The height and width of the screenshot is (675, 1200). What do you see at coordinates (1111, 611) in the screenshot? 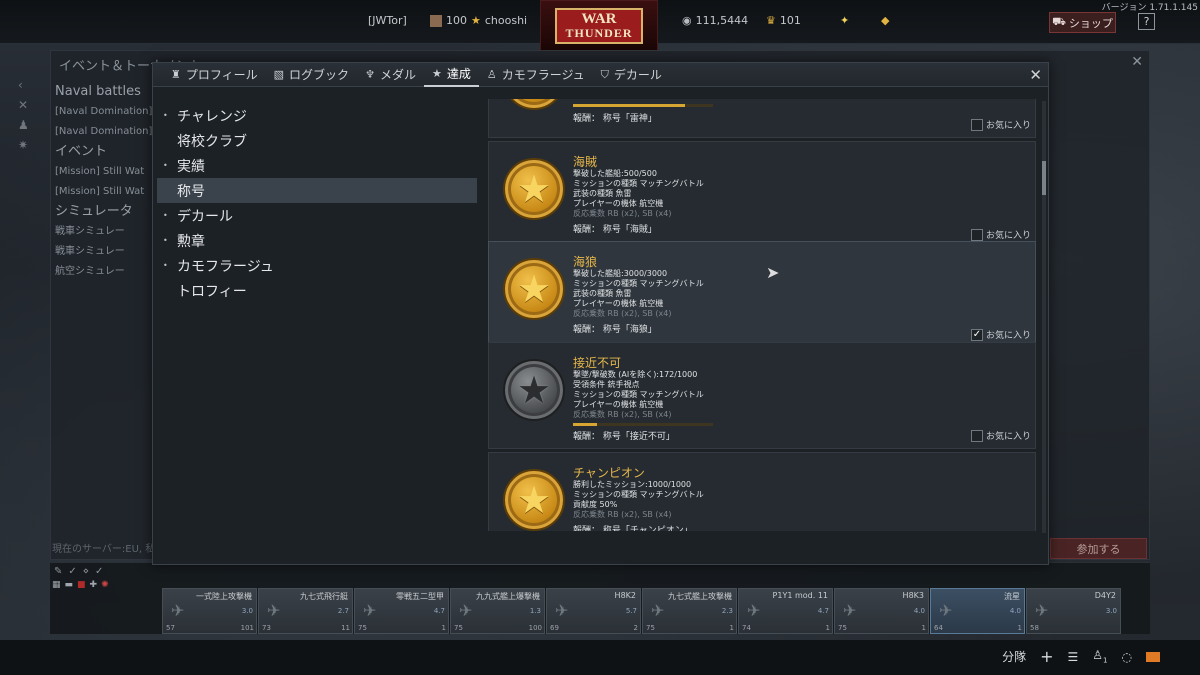
I see `battle-rating: 3.0` at bounding box center [1111, 611].